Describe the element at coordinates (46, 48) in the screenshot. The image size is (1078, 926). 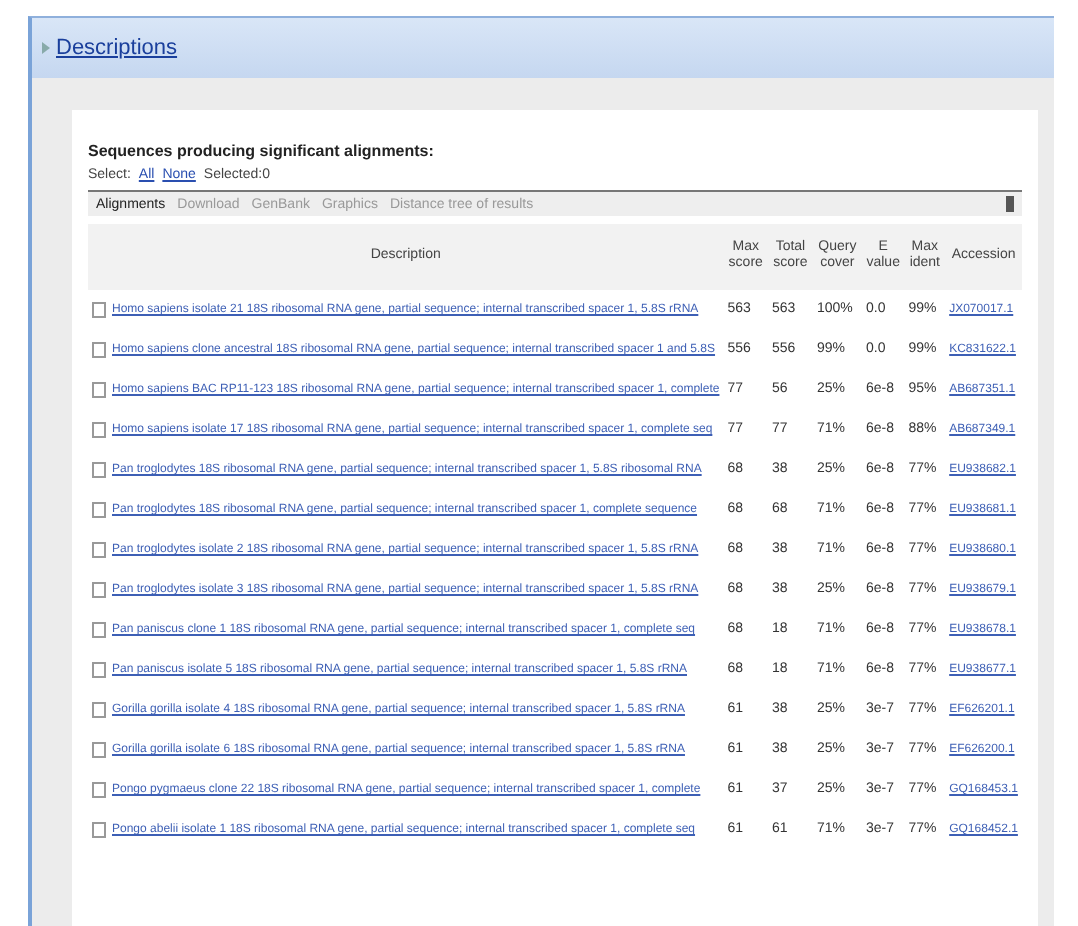
I see `caret-icon` at that location.